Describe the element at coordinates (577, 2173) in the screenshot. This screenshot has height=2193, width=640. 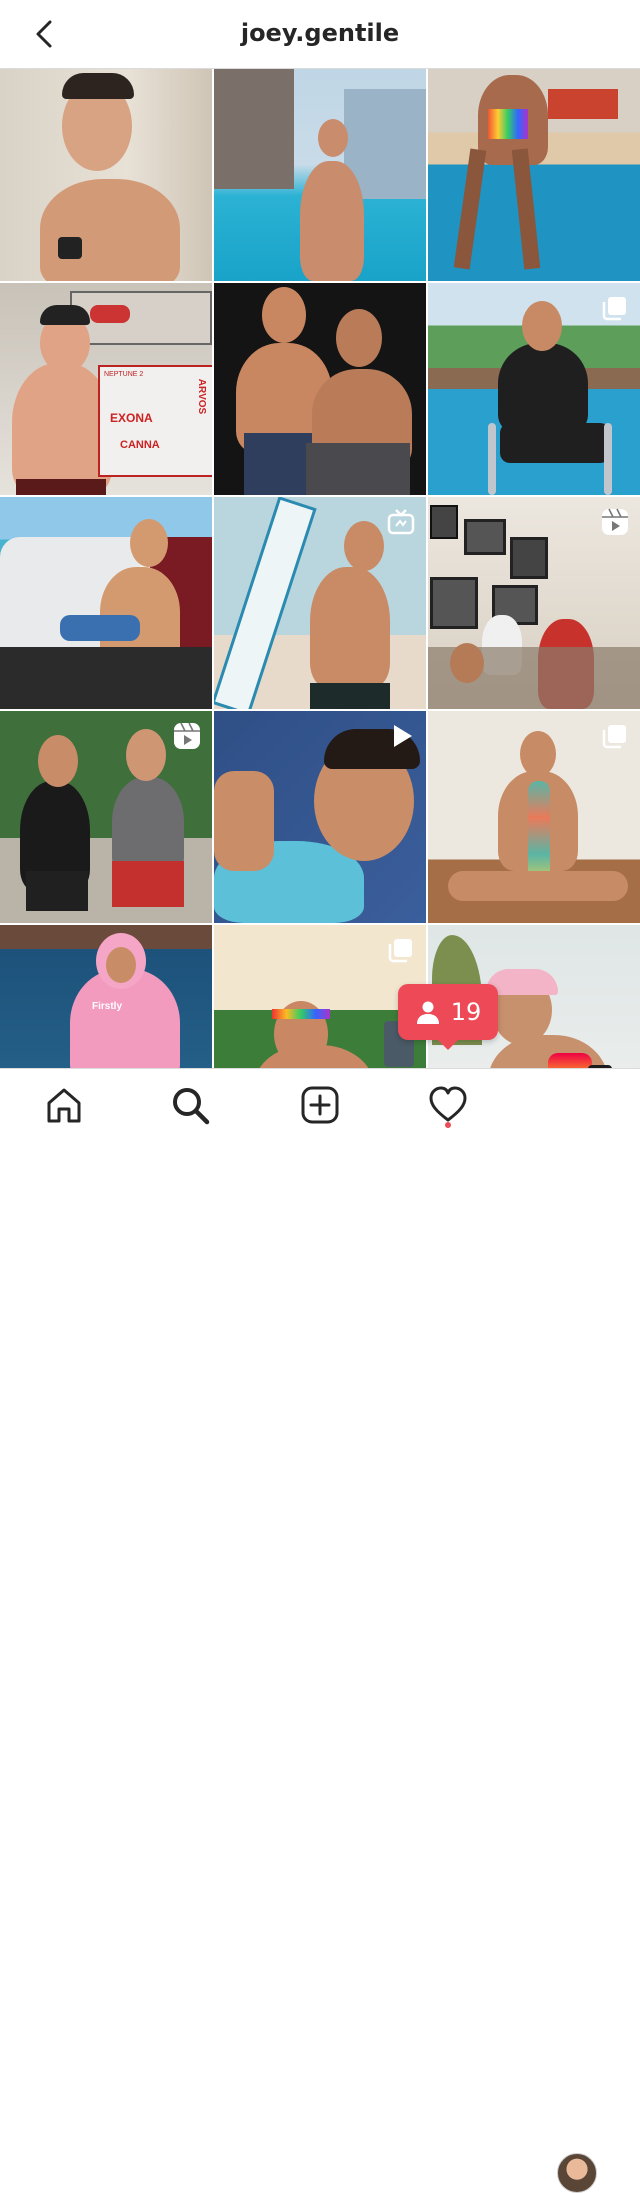
I see `profile-avatar` at that location.